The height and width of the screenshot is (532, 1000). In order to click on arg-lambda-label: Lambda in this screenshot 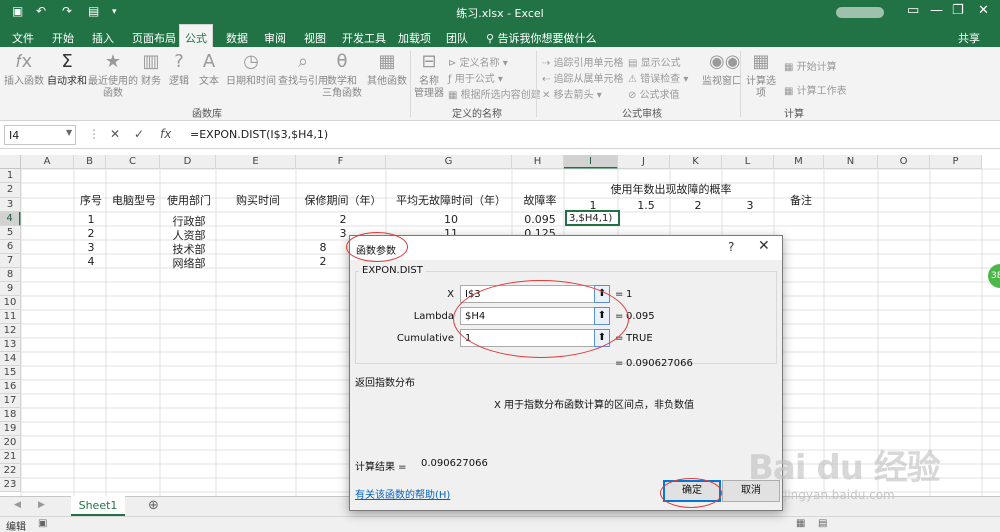, I will do `click(433, 316)`.